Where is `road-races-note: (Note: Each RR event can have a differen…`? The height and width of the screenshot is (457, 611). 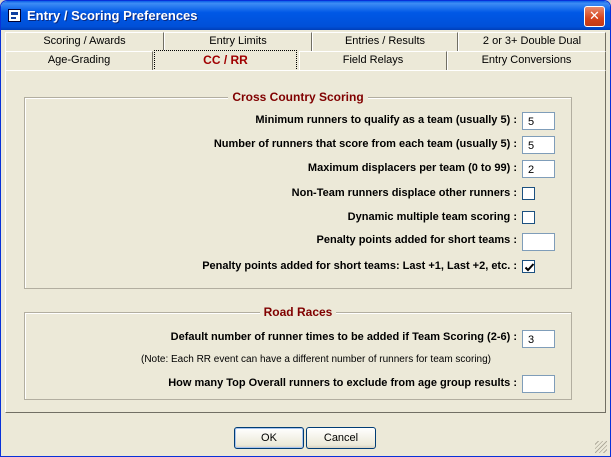
road-races-note: (Note: Each RR event can have a differen… is located at coordinates (316, 359).